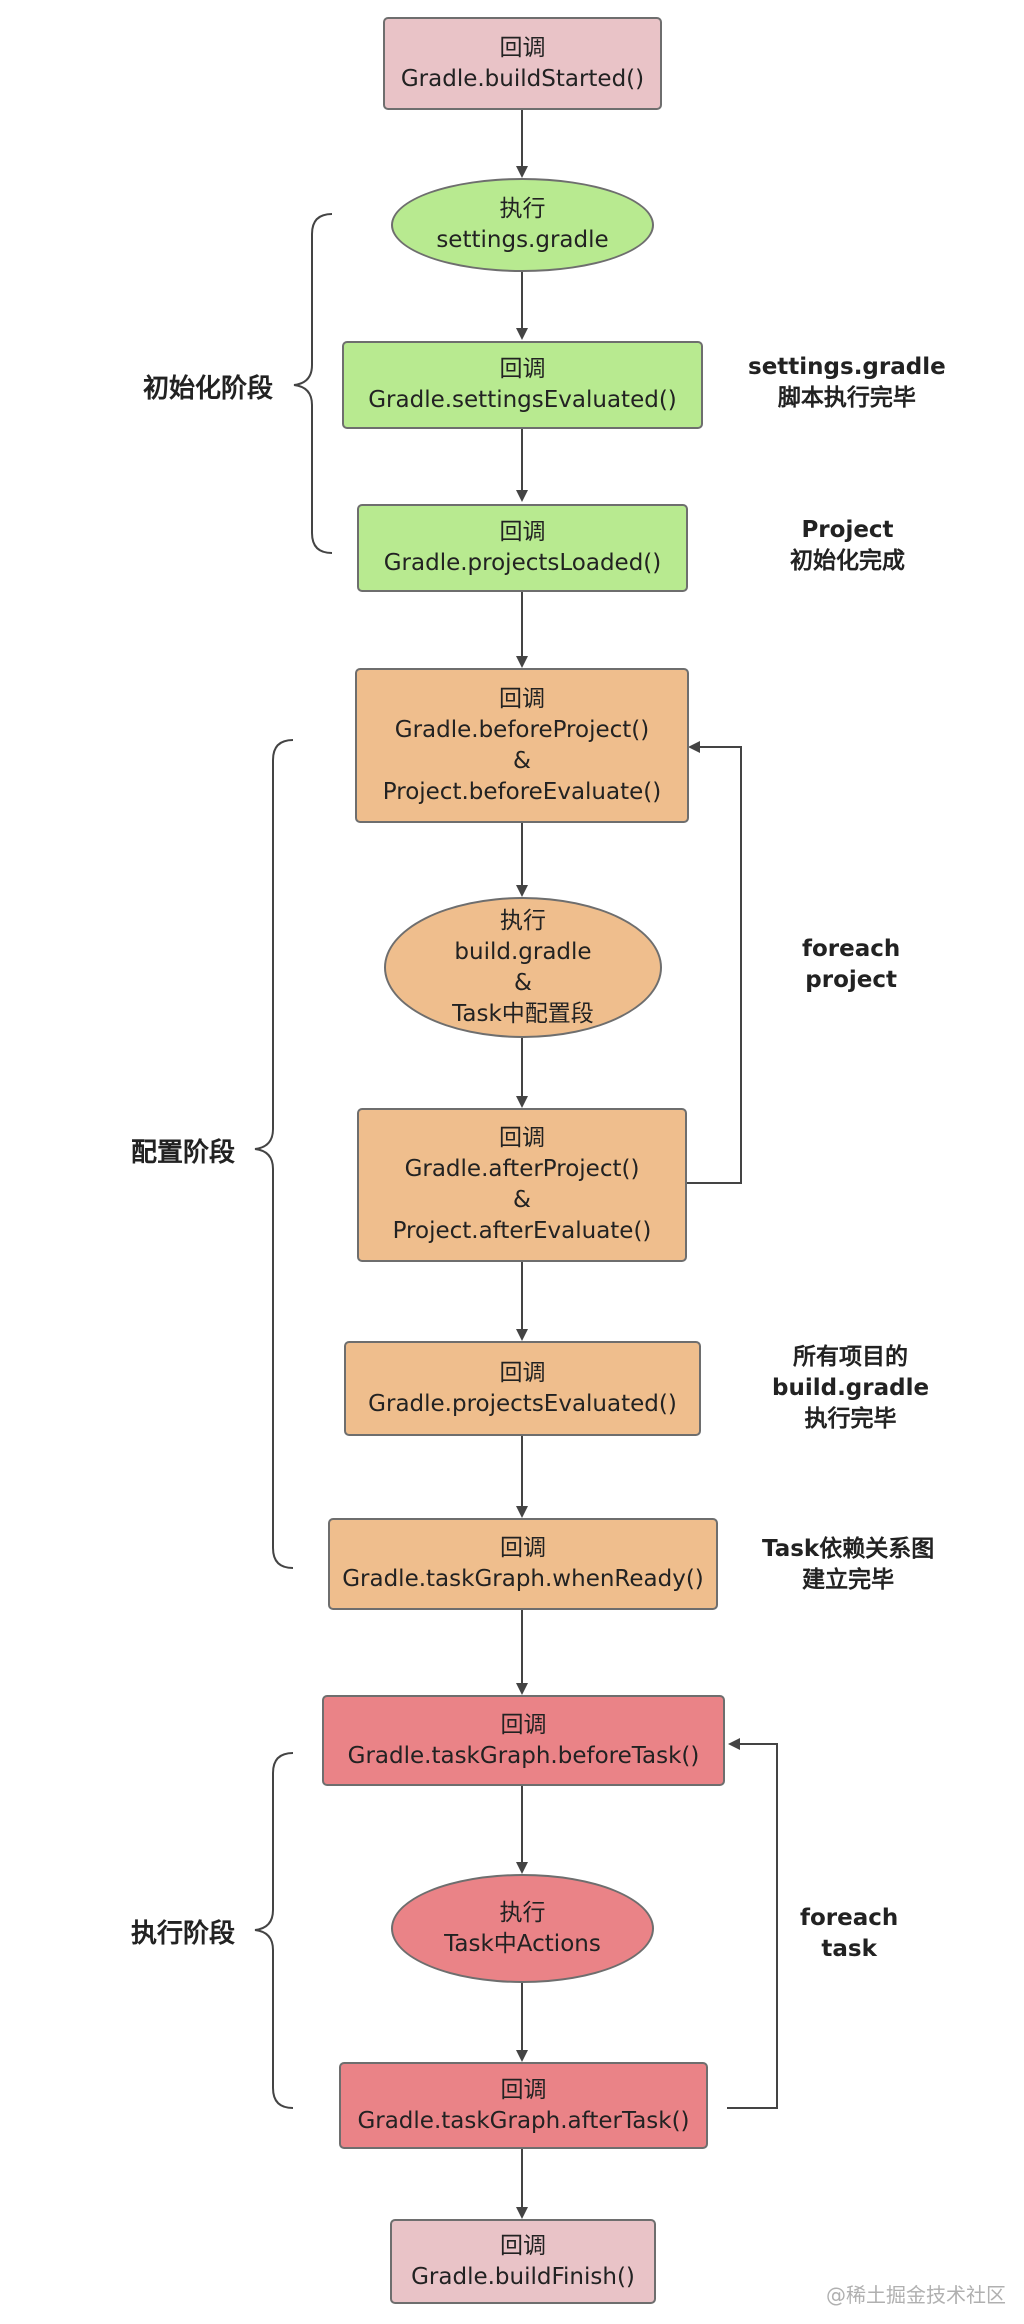  What do you see at coordinates (522, 1928) in the screenshot?
I see `exec-actions-node: 执行 Task中Actions` at bounding box center [522, 1928].